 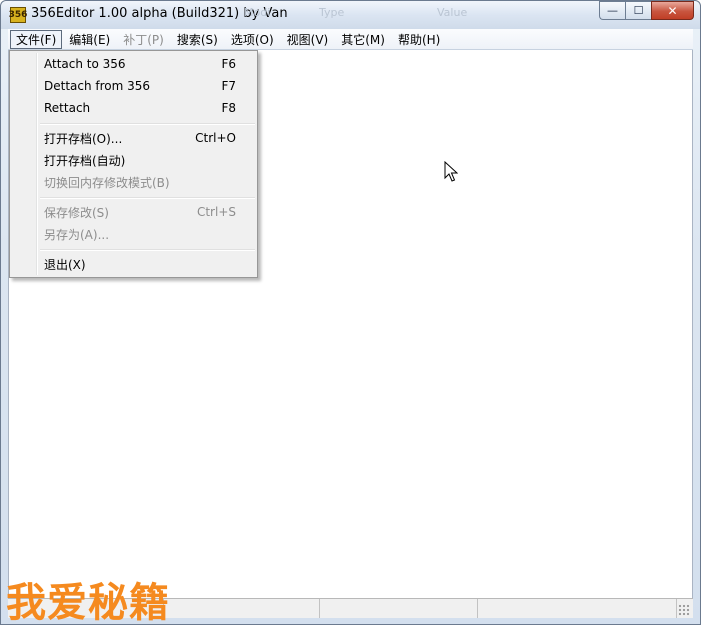 What do you see at coordinates (451, 171) in the screenshot?
I see `mouse-cursor-icon` at bounding box center [451, 171].